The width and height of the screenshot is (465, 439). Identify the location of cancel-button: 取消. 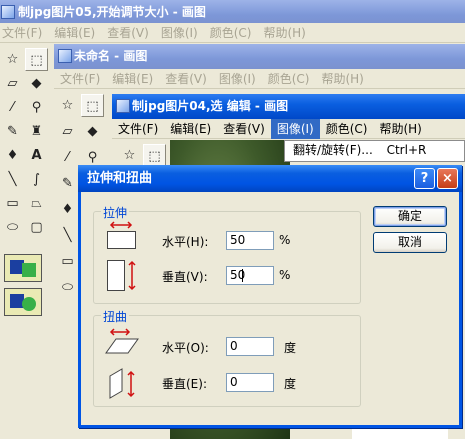
(410, 242).